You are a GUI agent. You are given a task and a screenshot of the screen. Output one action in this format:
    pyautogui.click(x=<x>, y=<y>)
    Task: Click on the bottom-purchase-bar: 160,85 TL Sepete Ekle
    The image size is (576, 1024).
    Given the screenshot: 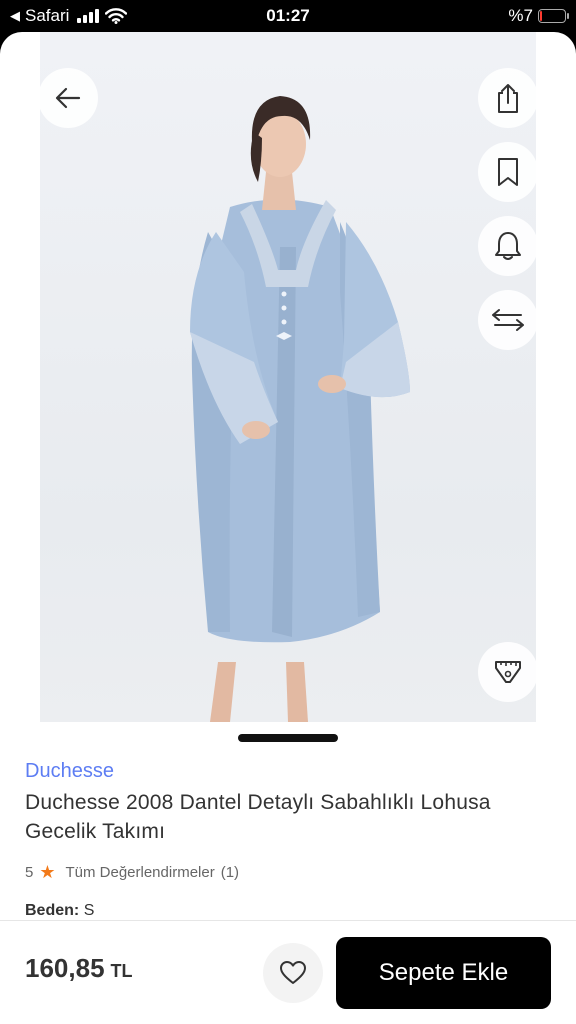 What is the action you would take?
    pyautogui.click(x=288, y=972)
    